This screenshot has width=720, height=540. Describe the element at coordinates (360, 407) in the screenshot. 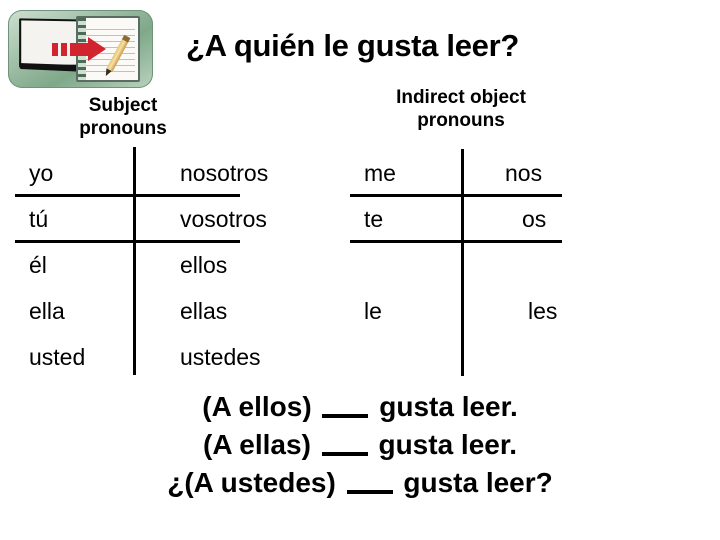

I see `practice-sentence: (A ellos) gusta leer.` at that location.